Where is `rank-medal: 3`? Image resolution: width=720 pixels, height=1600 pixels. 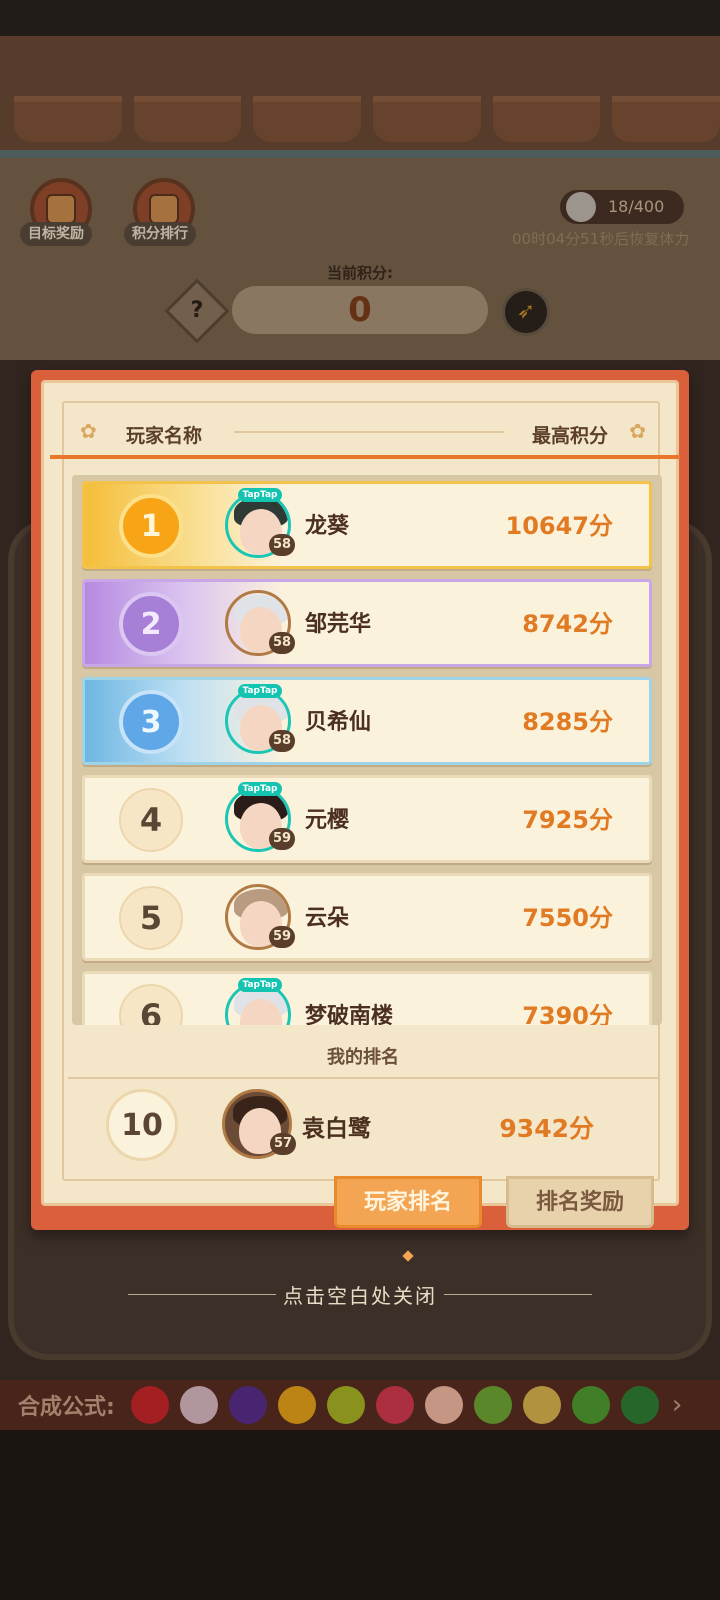 rank-medal: 3 is located at coordinates (151, 722).